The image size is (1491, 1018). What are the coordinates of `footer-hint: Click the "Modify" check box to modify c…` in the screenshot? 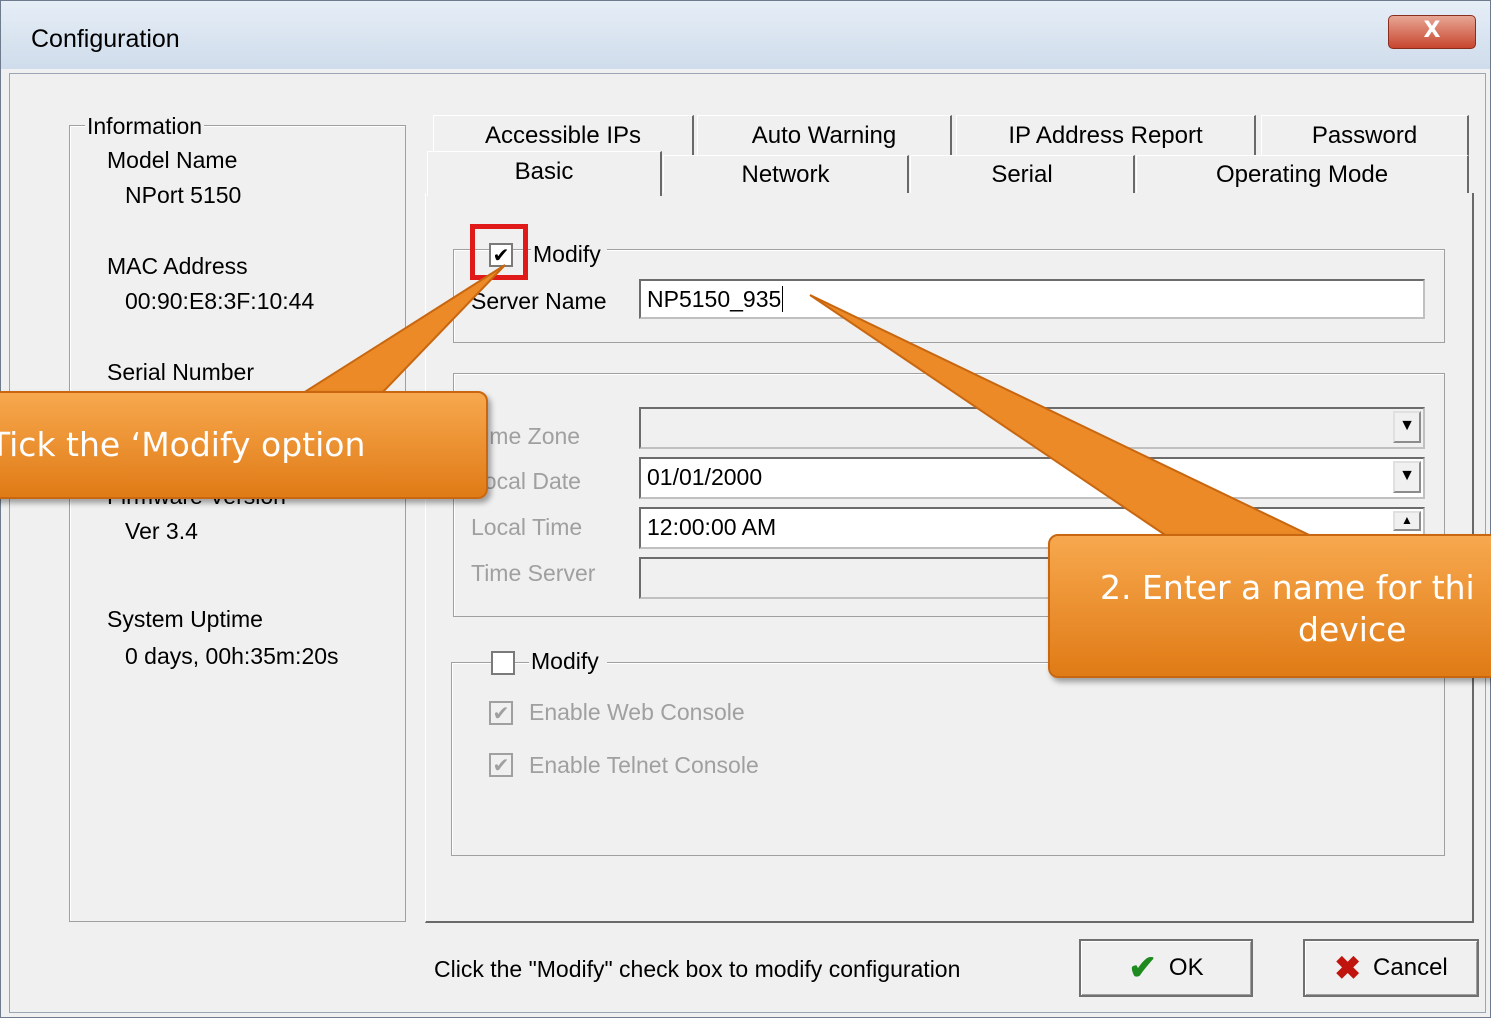 It's located at (697, 969).